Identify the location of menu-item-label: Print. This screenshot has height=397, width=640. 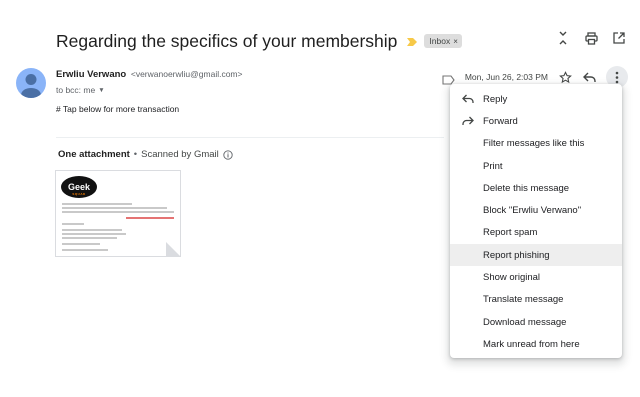
(493, 166).